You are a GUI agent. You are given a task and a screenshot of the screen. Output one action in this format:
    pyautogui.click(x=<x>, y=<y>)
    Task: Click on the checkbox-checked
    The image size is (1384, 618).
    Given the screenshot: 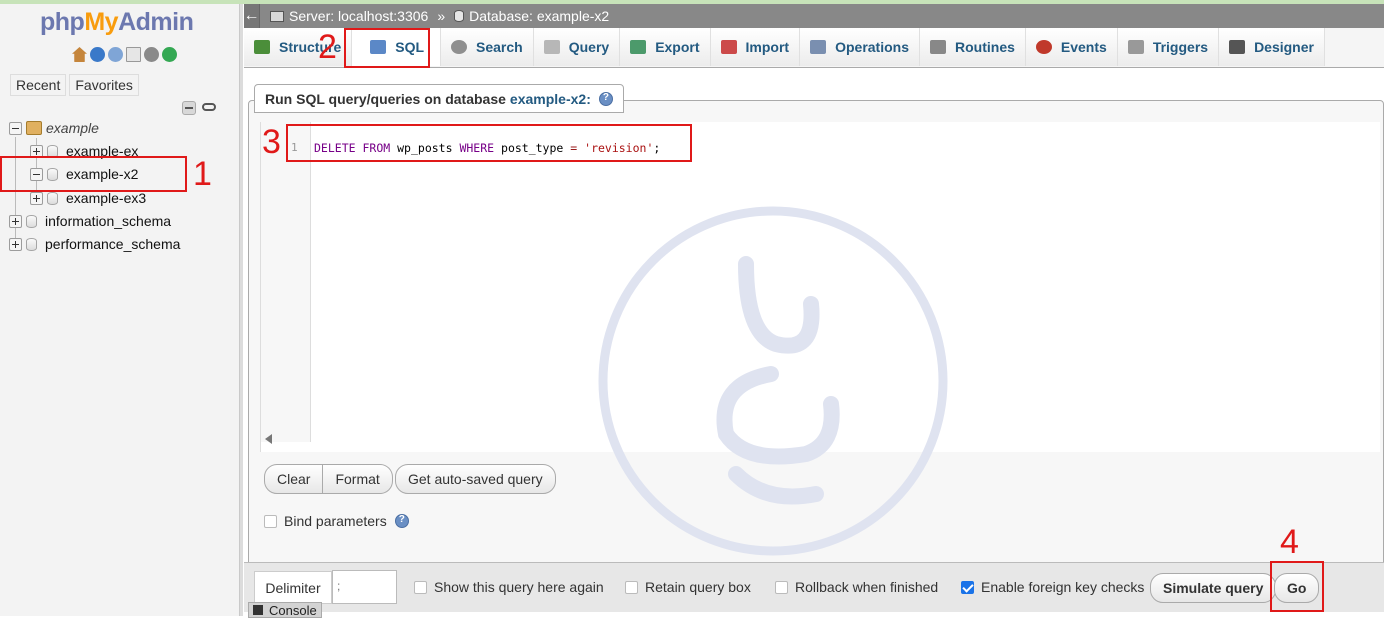 What is the action you would take?
    pyautogui.click(x=967, y=587)
    